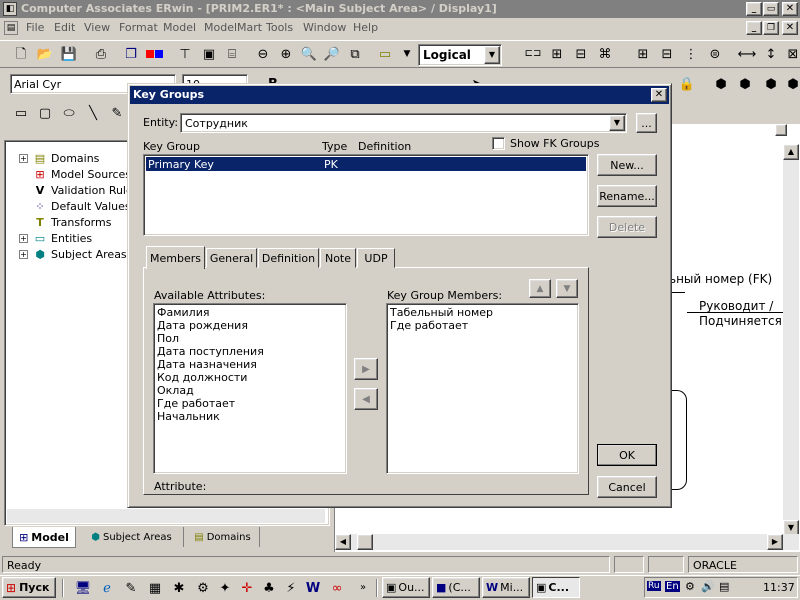 The height and width of the screenshot is (600, 800). What do you see at coordinates (715, 54) in the screenshot?
I see `stack-icon: ⊜` at bounding box center [715, 54].